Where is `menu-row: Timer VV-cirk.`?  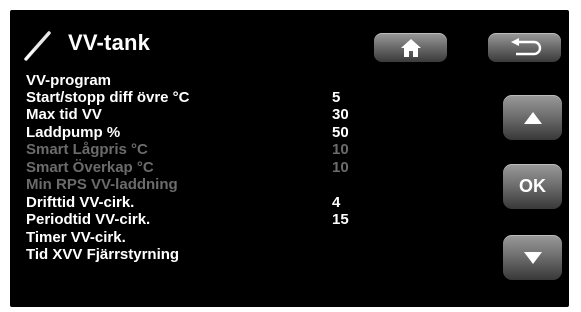 menu-row: Timer VV-cirk. is located at coordinates (191, 237).